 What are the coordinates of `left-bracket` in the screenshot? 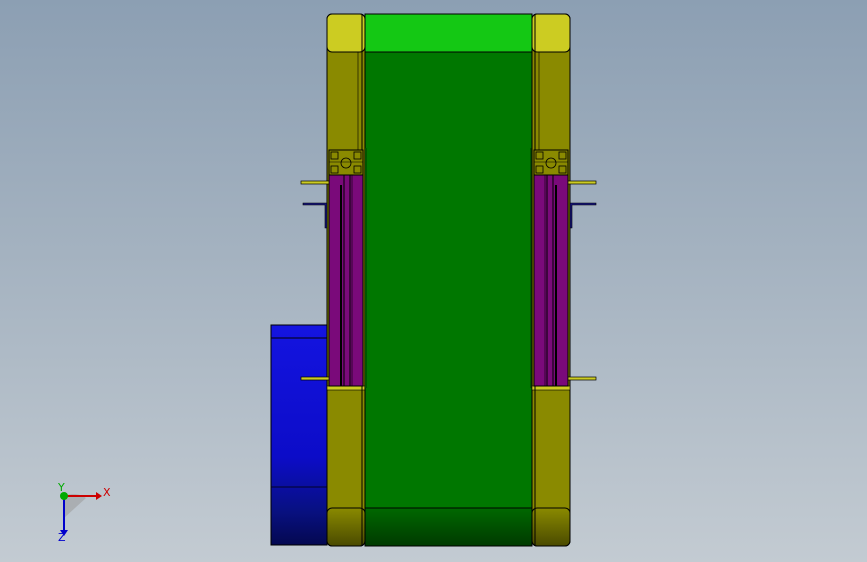 It's located at (315, 215).